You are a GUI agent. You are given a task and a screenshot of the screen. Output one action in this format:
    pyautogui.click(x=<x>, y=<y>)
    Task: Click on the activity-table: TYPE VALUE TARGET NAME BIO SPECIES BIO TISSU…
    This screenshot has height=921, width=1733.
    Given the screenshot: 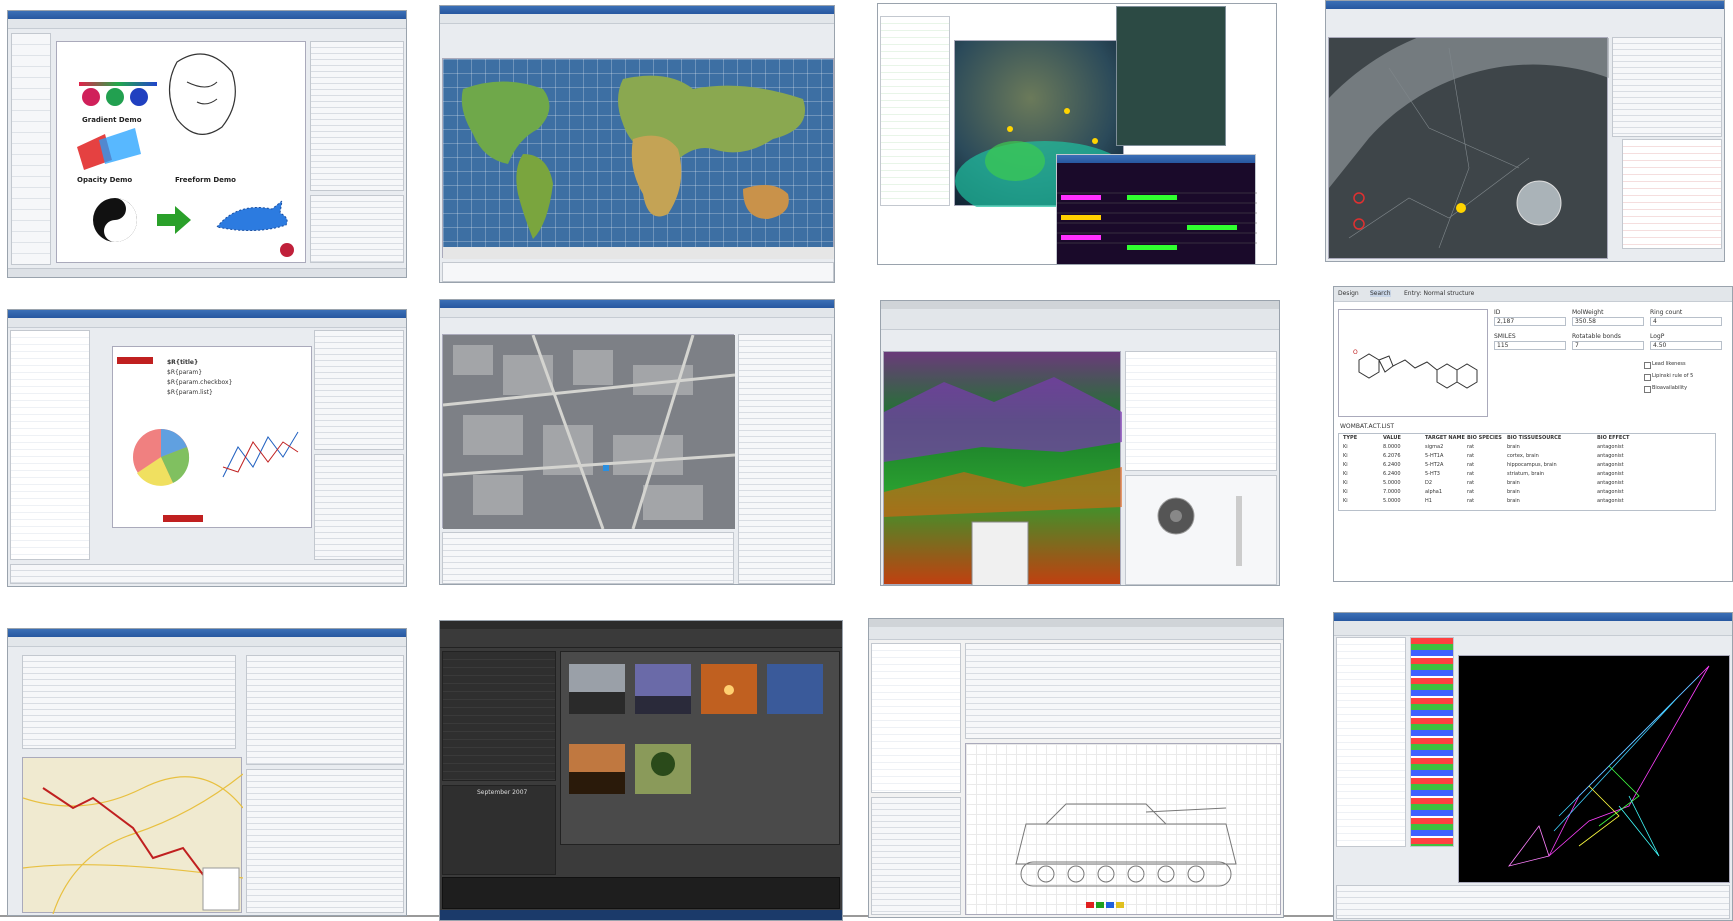 What is the action you would take?
    pyautogui.click(x=1527, y=472)
    